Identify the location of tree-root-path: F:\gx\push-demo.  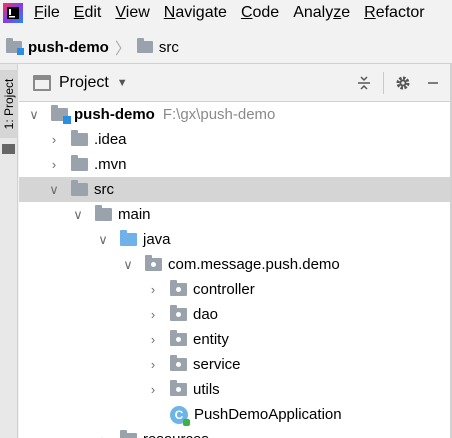
(219, 114).